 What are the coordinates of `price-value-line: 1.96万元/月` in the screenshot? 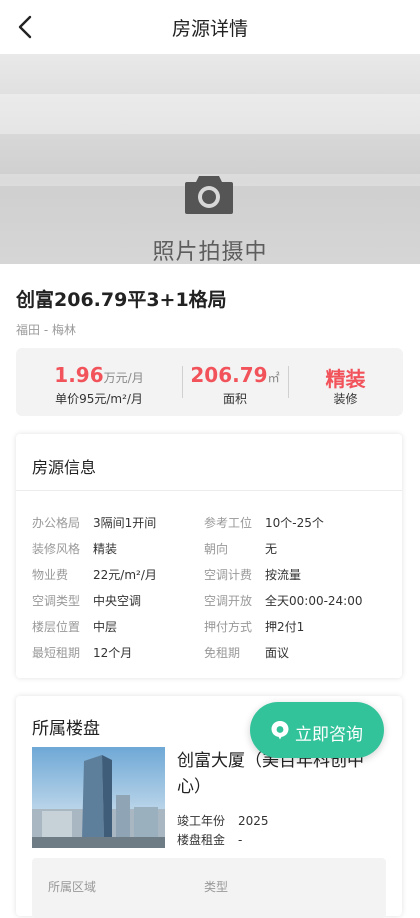 It's located at (99, 375).